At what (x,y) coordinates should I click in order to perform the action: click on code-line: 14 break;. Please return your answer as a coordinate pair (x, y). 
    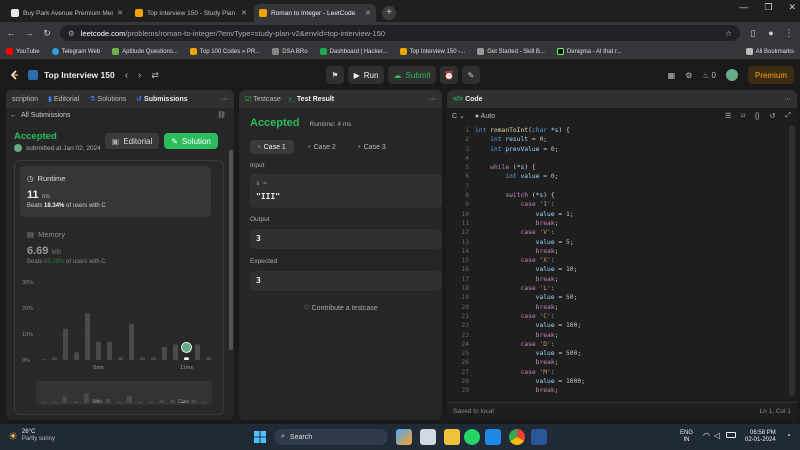
    Looking at the image, I should click on (617, 251).